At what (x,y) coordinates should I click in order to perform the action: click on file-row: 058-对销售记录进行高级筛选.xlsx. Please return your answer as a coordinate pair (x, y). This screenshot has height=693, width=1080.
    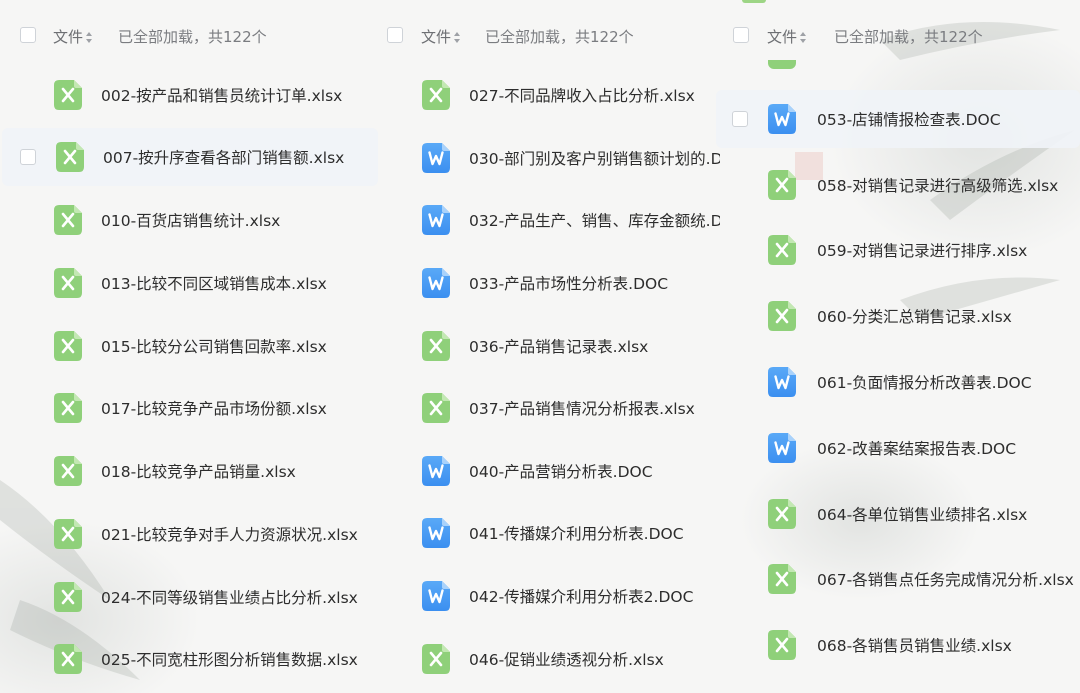
    Looking at the image, I should click on (898, 185).